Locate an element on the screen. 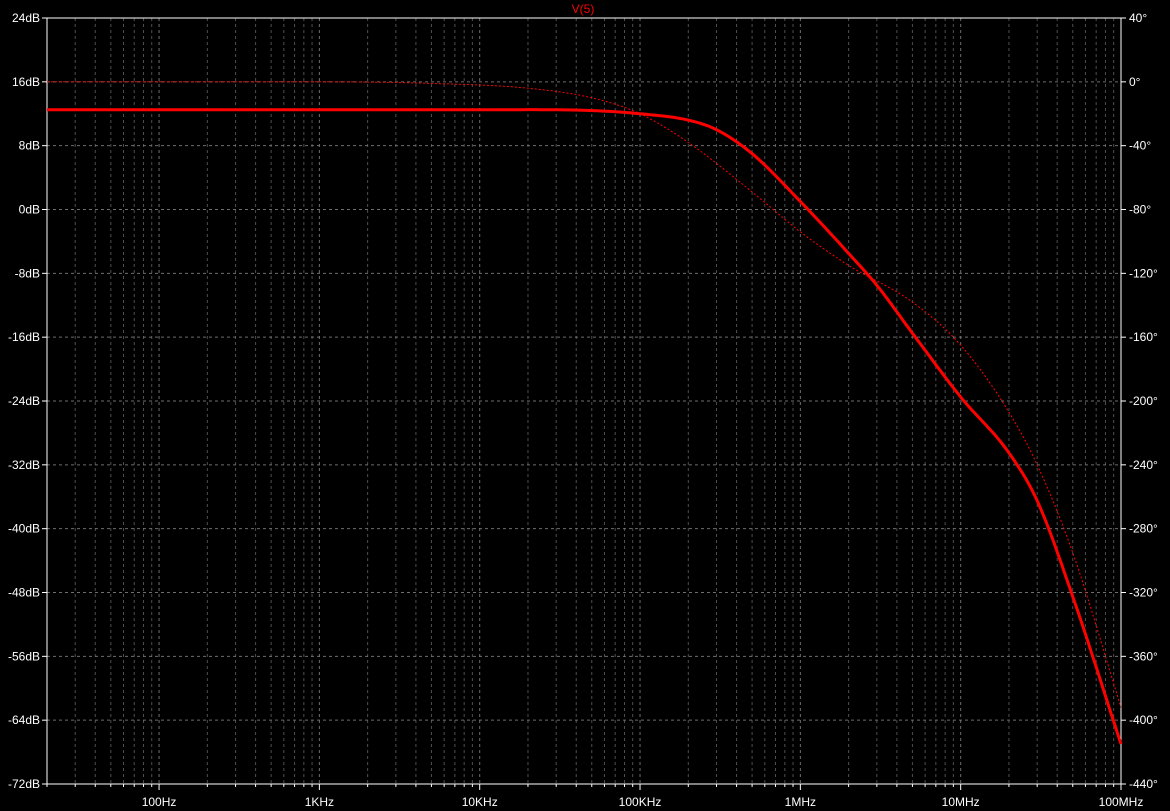 Image resolution: width=1170 pixels, height=811 pixels. y-right-tick-label: -240° is located at coordinates (1143, 465).